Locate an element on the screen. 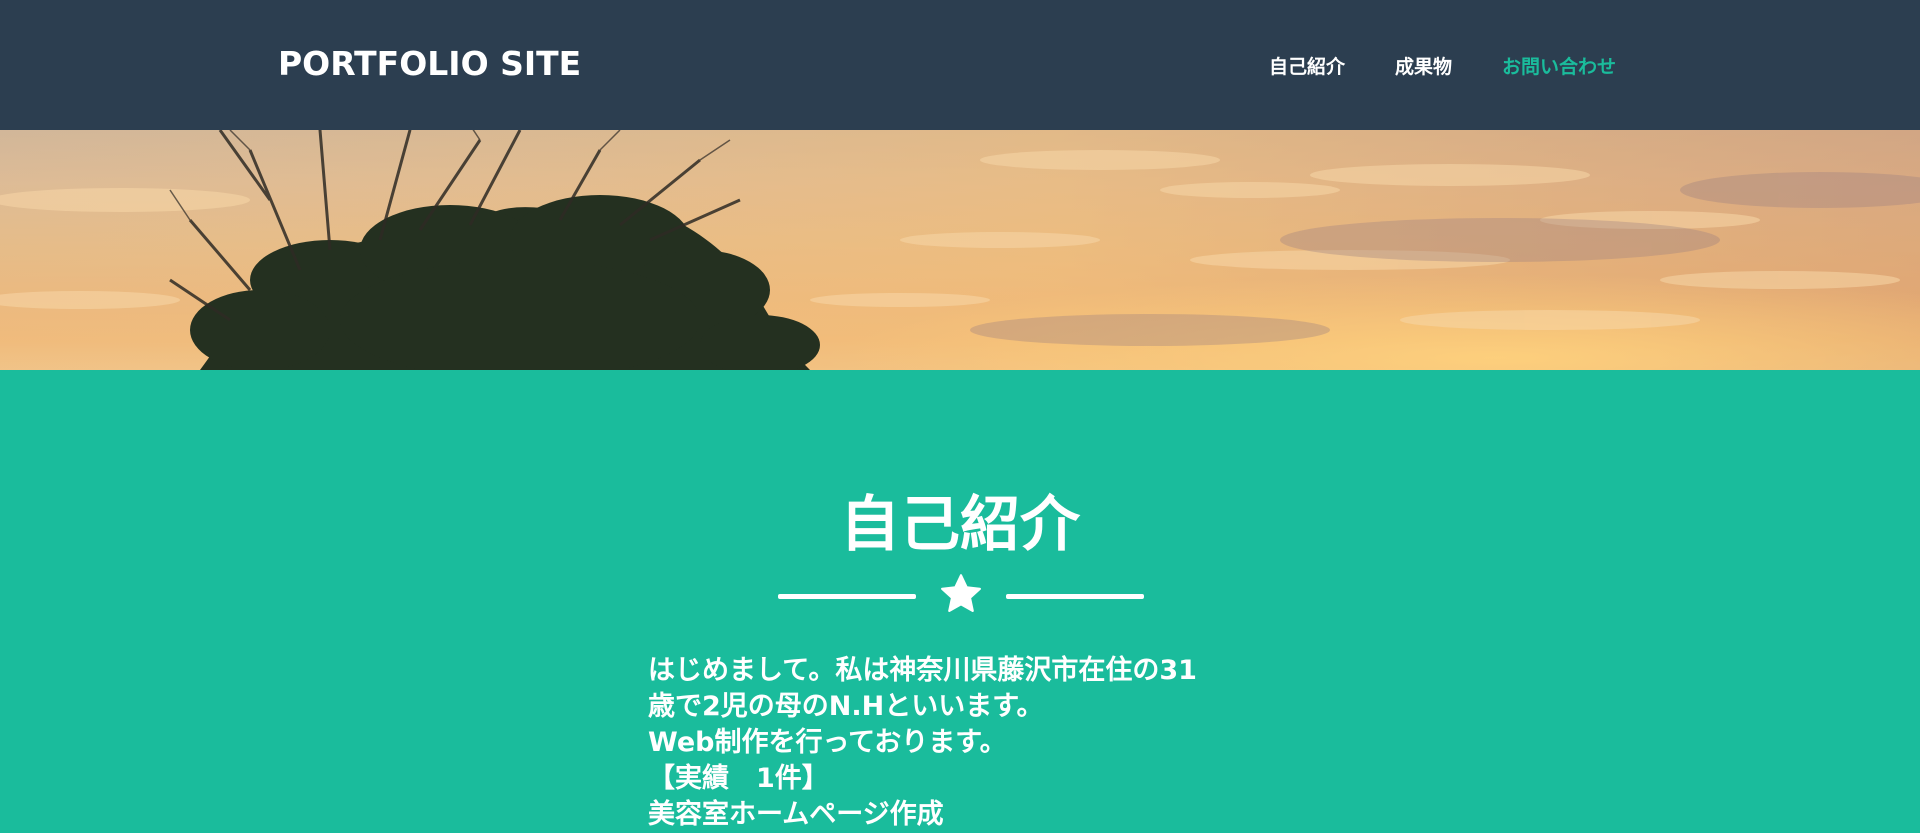 The height and width of the screenshot is (833, 1920). divider-line-left is located at coordinates (847, 596).